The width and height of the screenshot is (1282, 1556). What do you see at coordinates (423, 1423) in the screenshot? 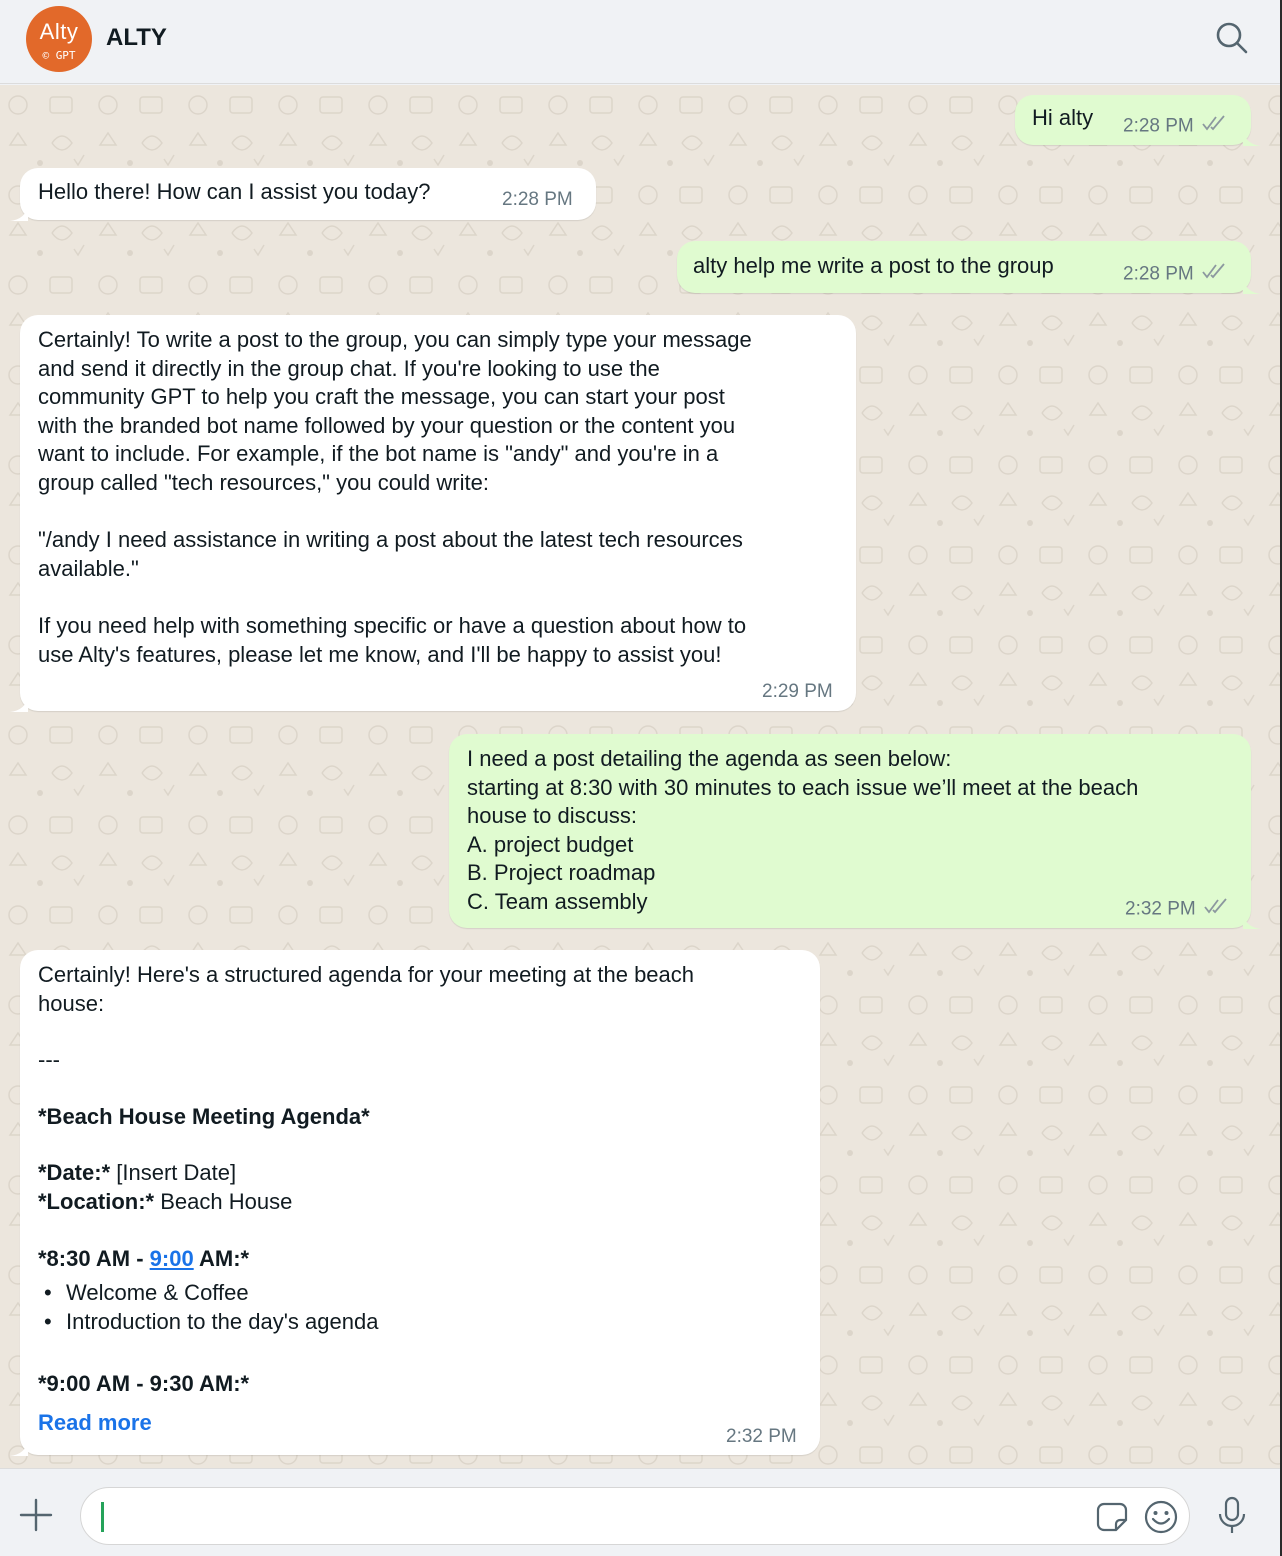
I see `read-more-link: Read more` at bounding box center [423, 1423].